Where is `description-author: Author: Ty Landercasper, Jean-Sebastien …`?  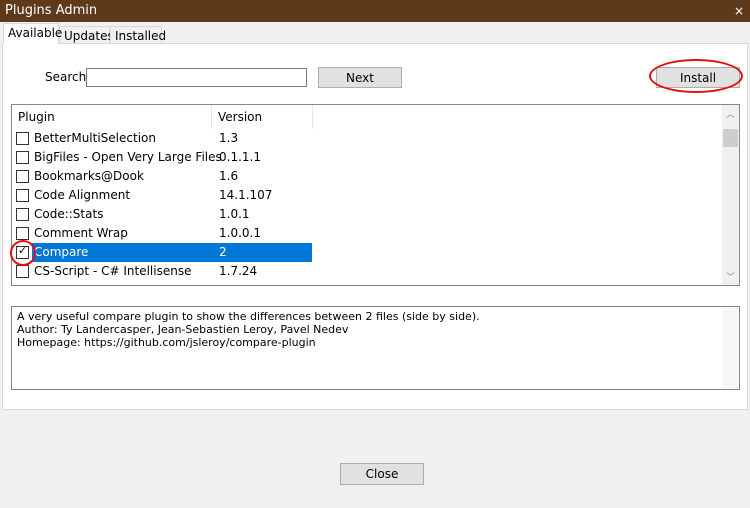
description-author: Author: Ty Landercasper, Jean-Sebastien … is located at coordinates (183, 329).